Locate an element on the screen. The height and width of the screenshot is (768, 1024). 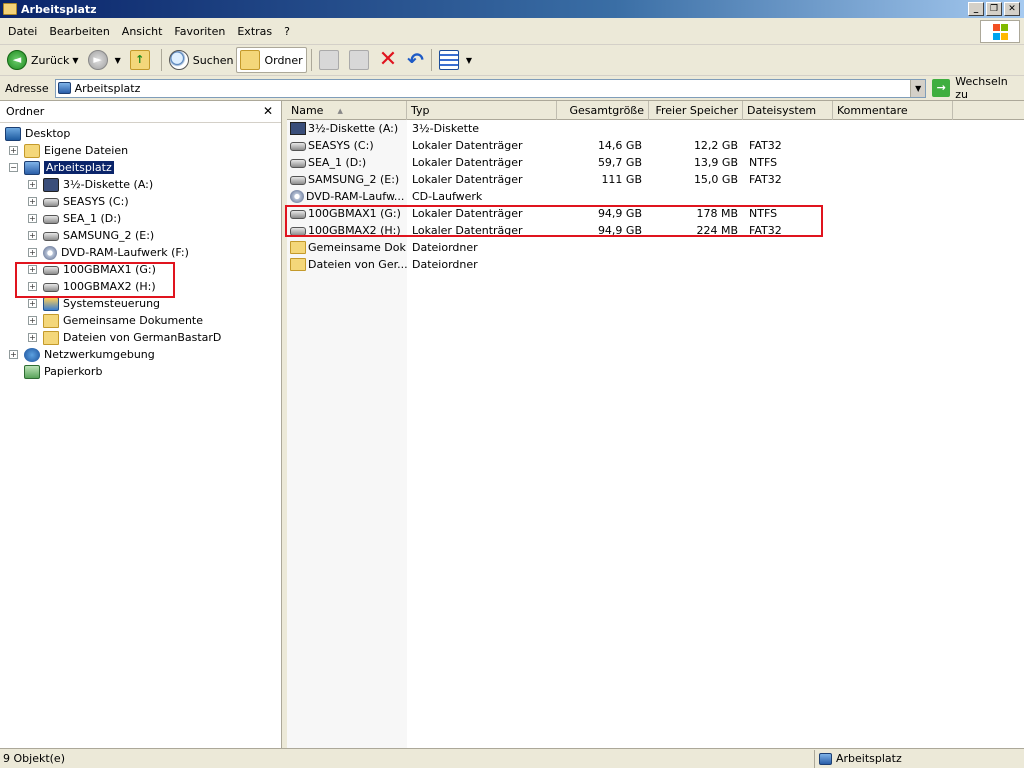
item-type: Lokaler Datenträger is located at coordinates (467, 230).